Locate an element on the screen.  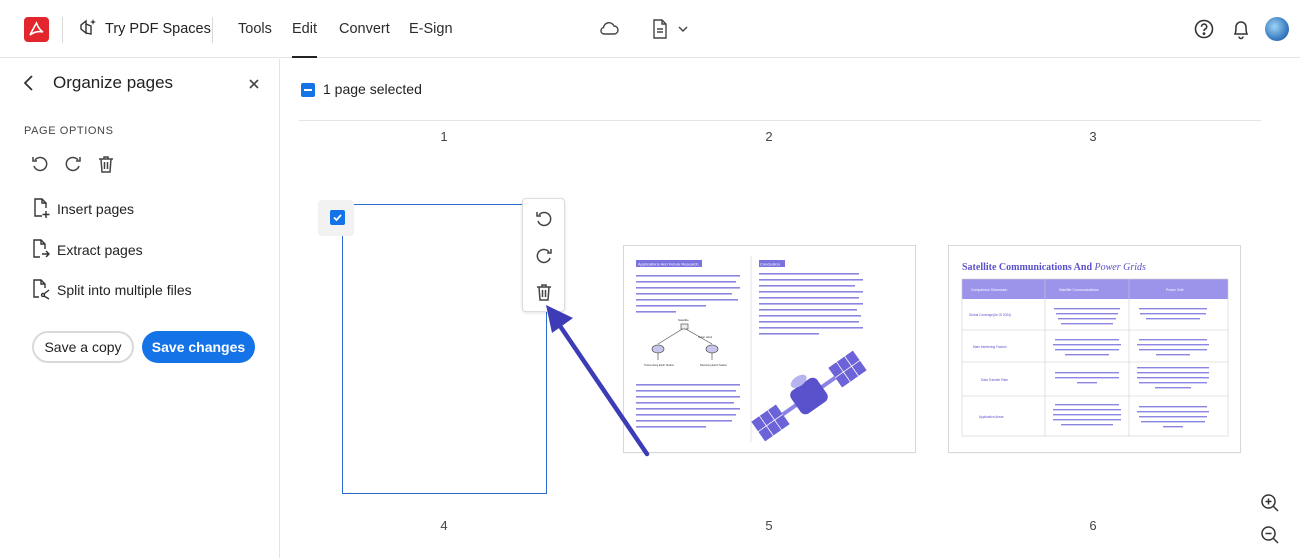
tab-tools: Tools is located at coordinates (255, 29).